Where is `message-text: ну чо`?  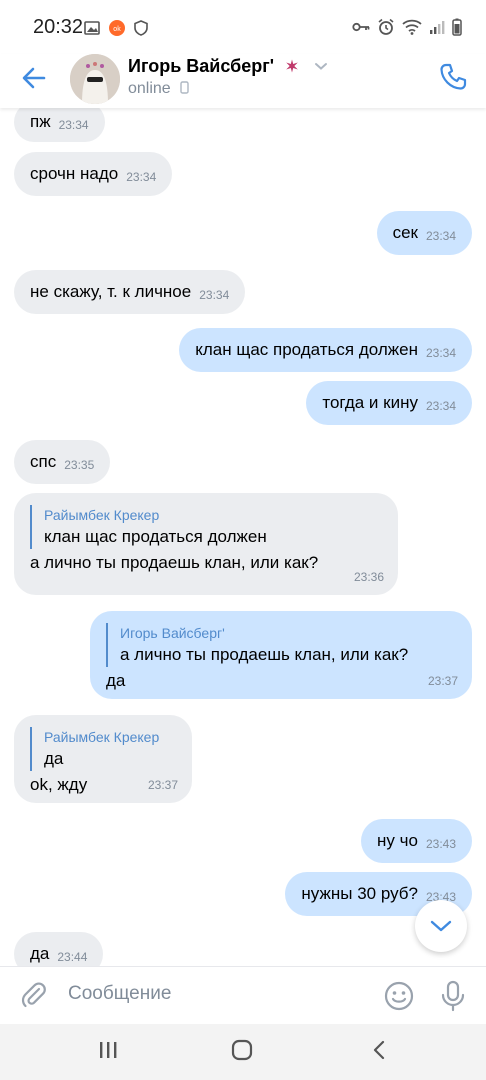 message-text: ну чо is located at coordinates (397, 840).